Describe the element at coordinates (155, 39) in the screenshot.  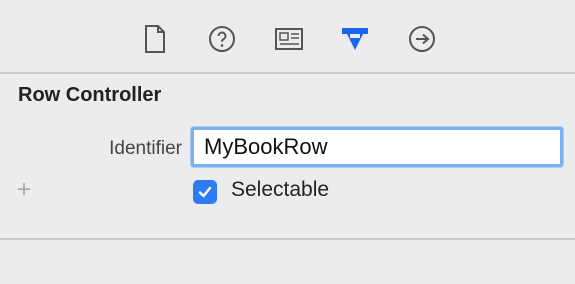
I see `file-inspector-icon` at that location.